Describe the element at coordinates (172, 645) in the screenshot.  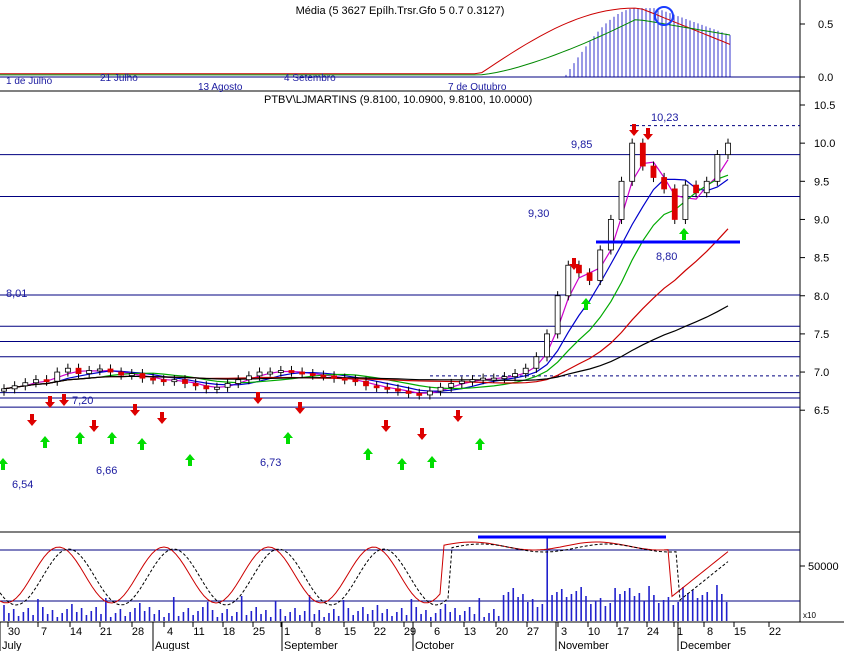
I see `month-label-1: August` at that location.